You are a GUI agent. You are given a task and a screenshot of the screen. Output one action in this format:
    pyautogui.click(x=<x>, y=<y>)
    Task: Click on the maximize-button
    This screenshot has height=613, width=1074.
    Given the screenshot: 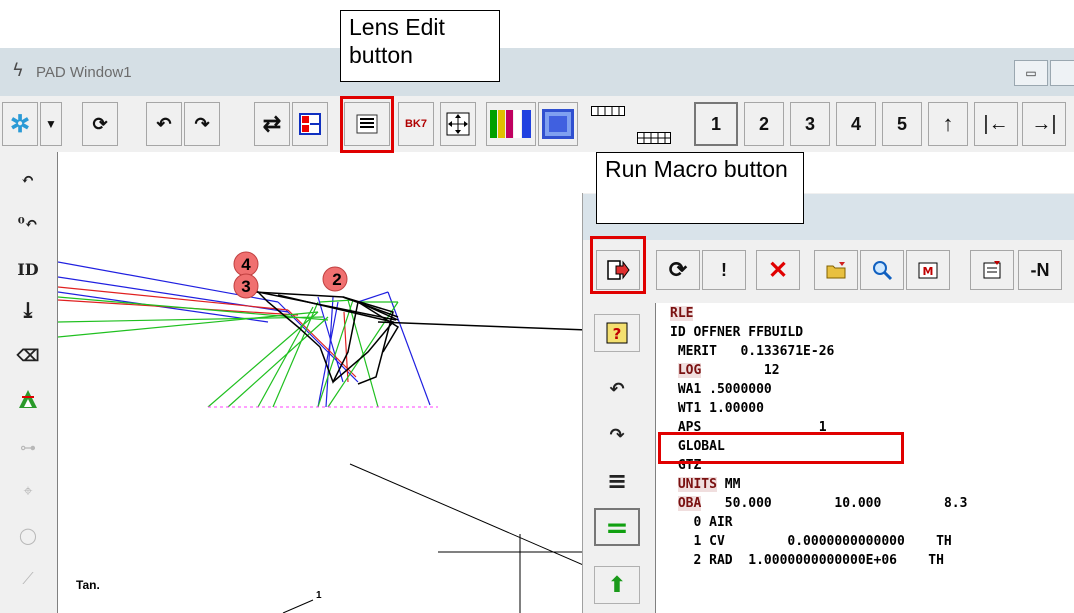 What is the action you would take?
    pyautogui.click(x=1062, y=73)
    